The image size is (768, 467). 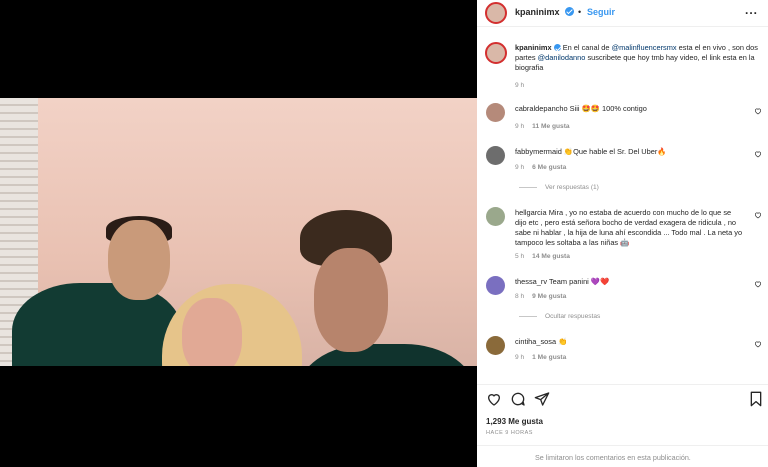 I want to click on caption-username: kpaninimx, so click(x=533, y=47).